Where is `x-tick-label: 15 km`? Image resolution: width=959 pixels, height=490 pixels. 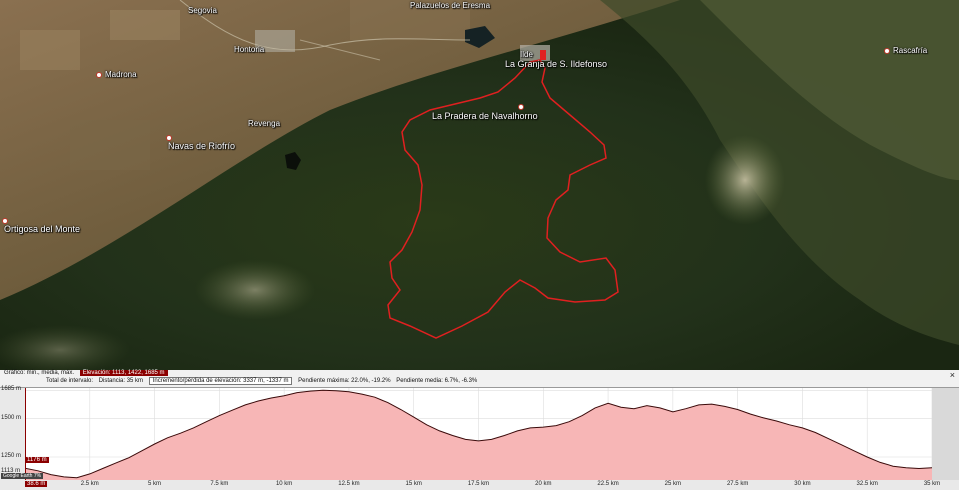
x-tick-label: 15 km is located at coordinates (413, 484).